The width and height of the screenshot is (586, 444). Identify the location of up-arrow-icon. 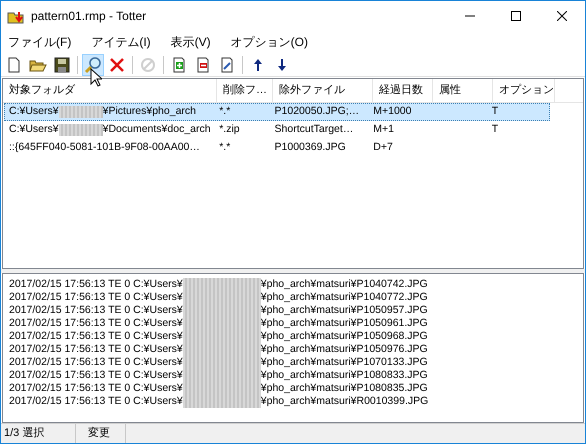
(258, 64).